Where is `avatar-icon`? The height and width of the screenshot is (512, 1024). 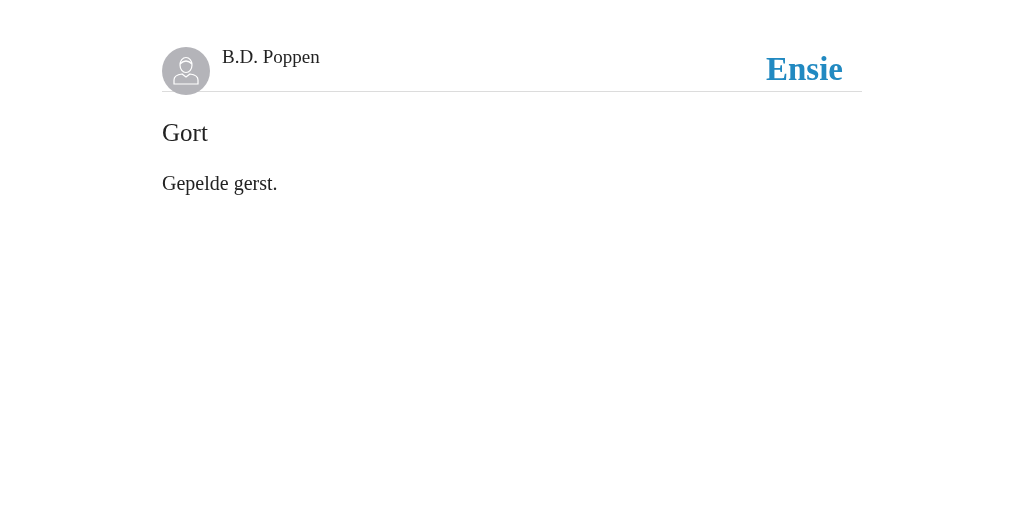 avatar-icon is located at coordinates (186, 71).